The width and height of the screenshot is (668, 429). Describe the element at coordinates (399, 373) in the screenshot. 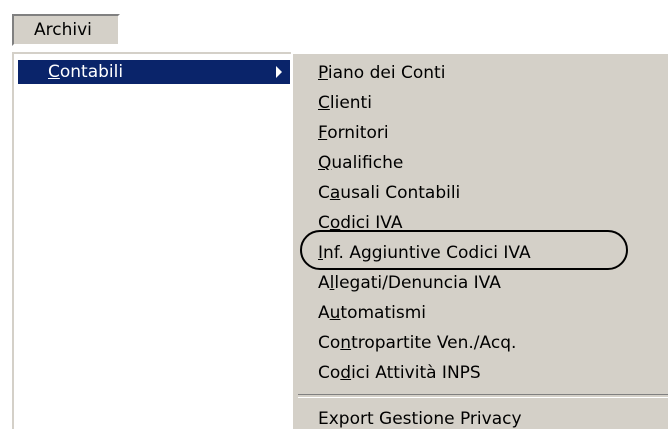

I see `submenu-item-codici-attivita-inps: Codici Attività INPS` at that location.